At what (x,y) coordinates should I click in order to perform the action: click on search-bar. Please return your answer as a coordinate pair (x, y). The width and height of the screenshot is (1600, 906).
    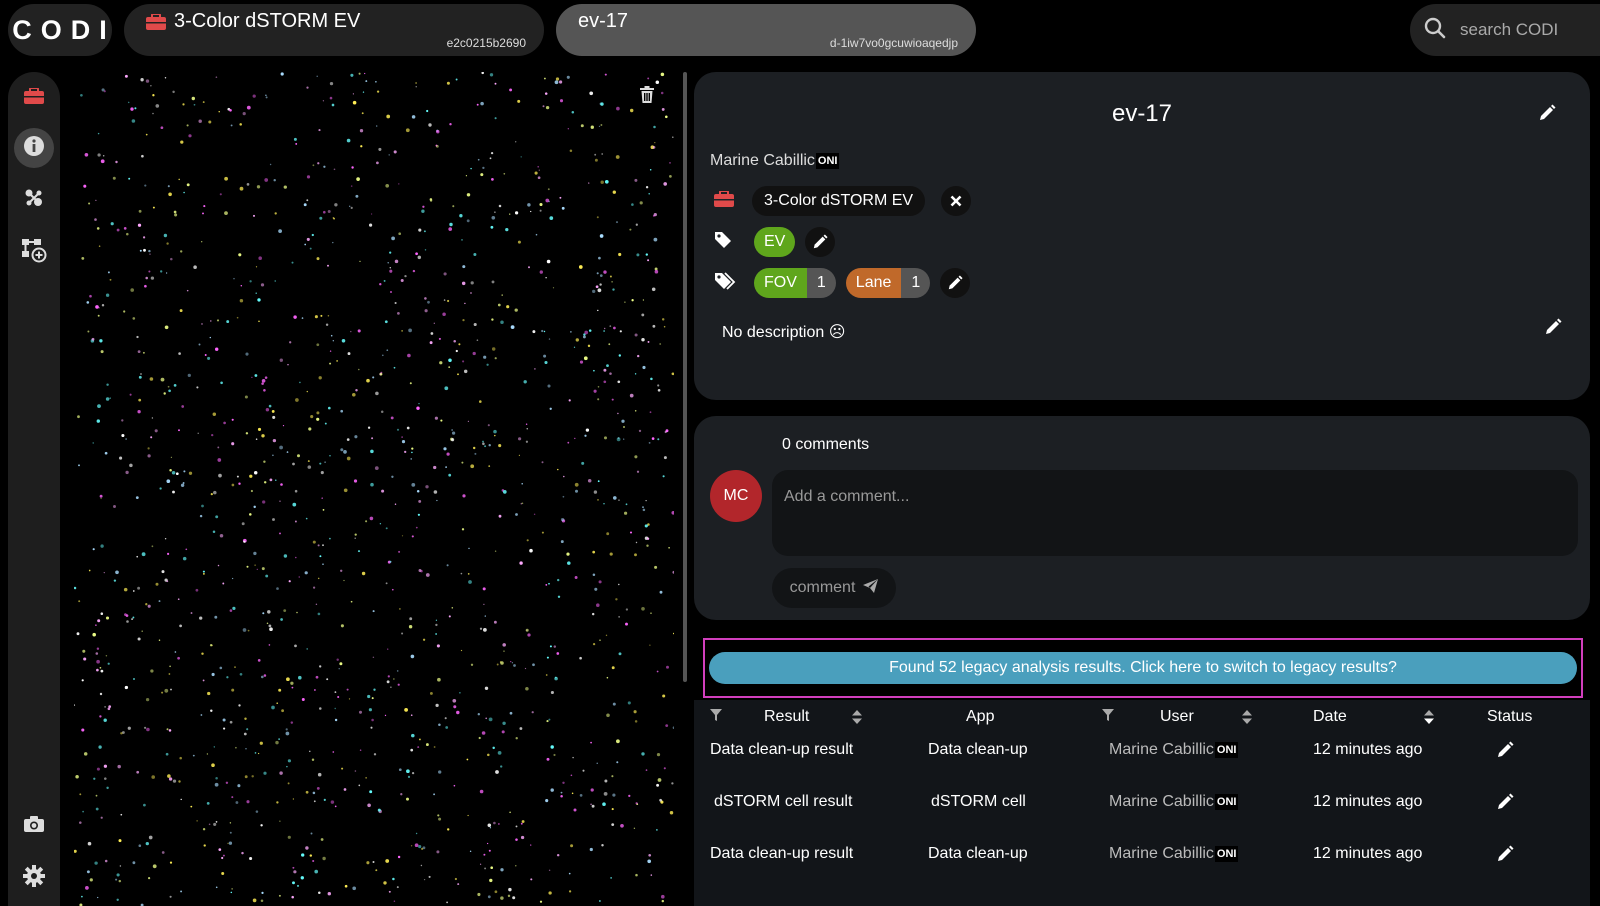
    Looking at the image, I should click on (1505, 30).